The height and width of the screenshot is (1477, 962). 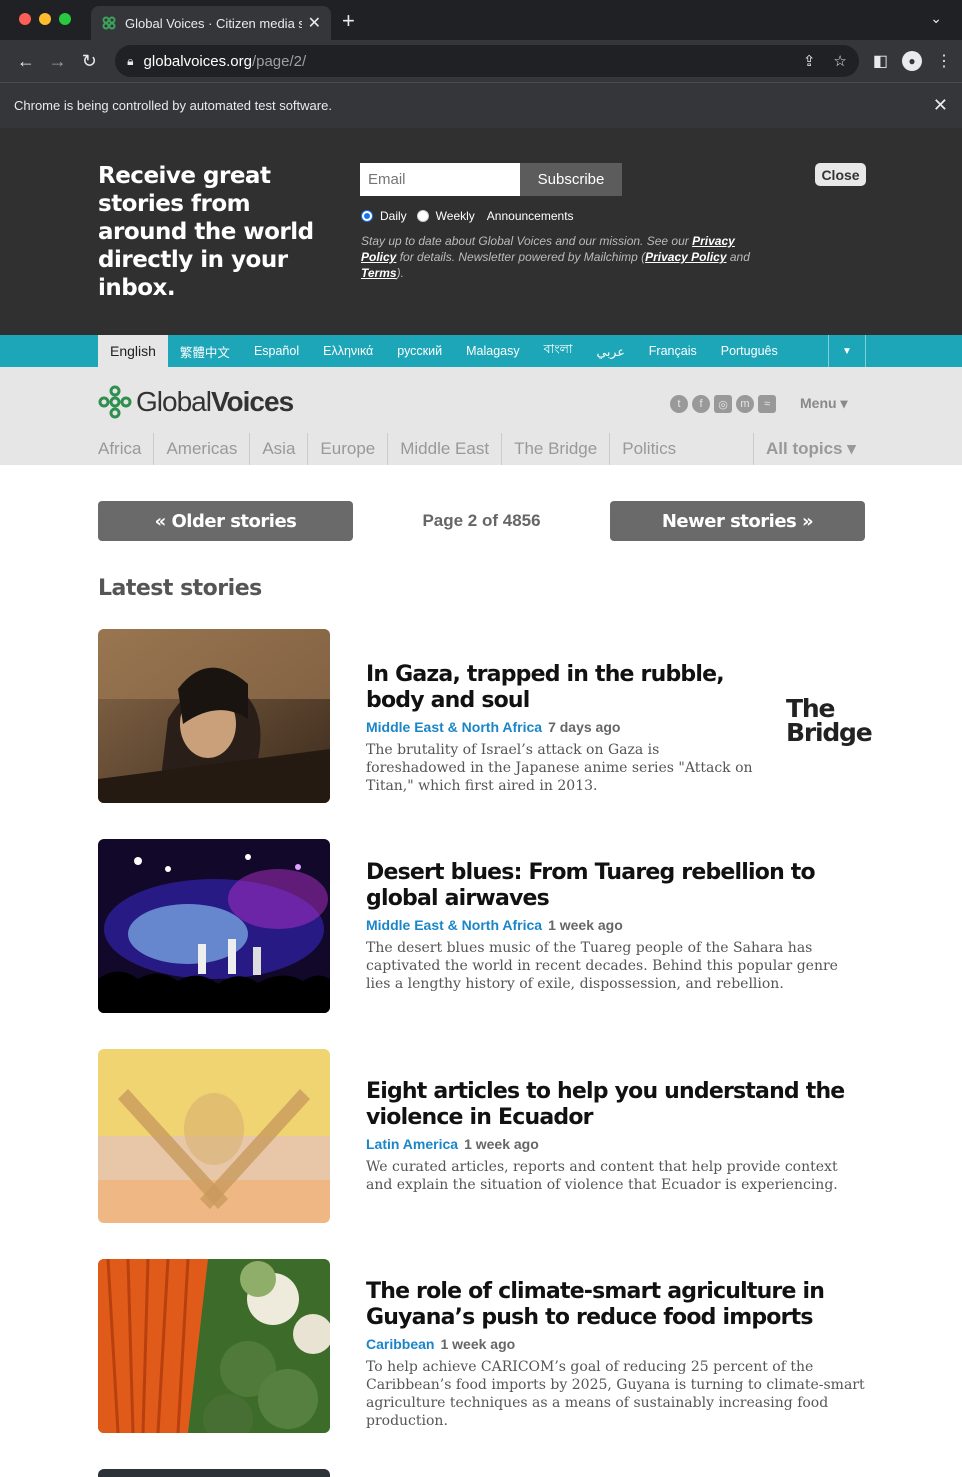 I want to click on maximize-window-button, so click(x=65, y=19).